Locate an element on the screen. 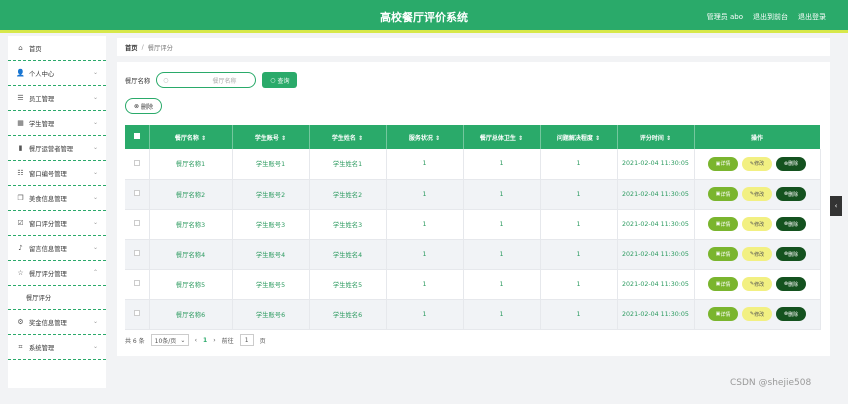 This screenshot has width=848, height=404. search-button-label: 查询 is located at coordinates (283, 81).